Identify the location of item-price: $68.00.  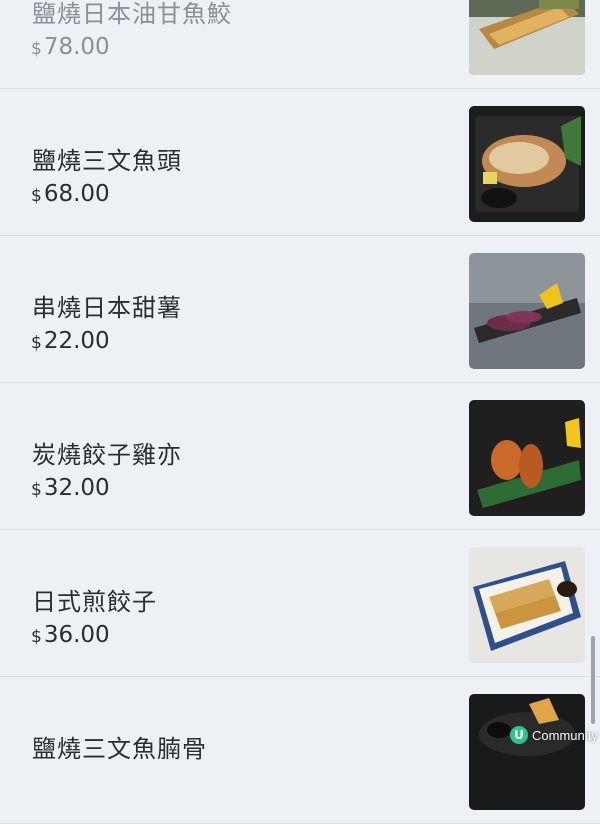
(70, 194).